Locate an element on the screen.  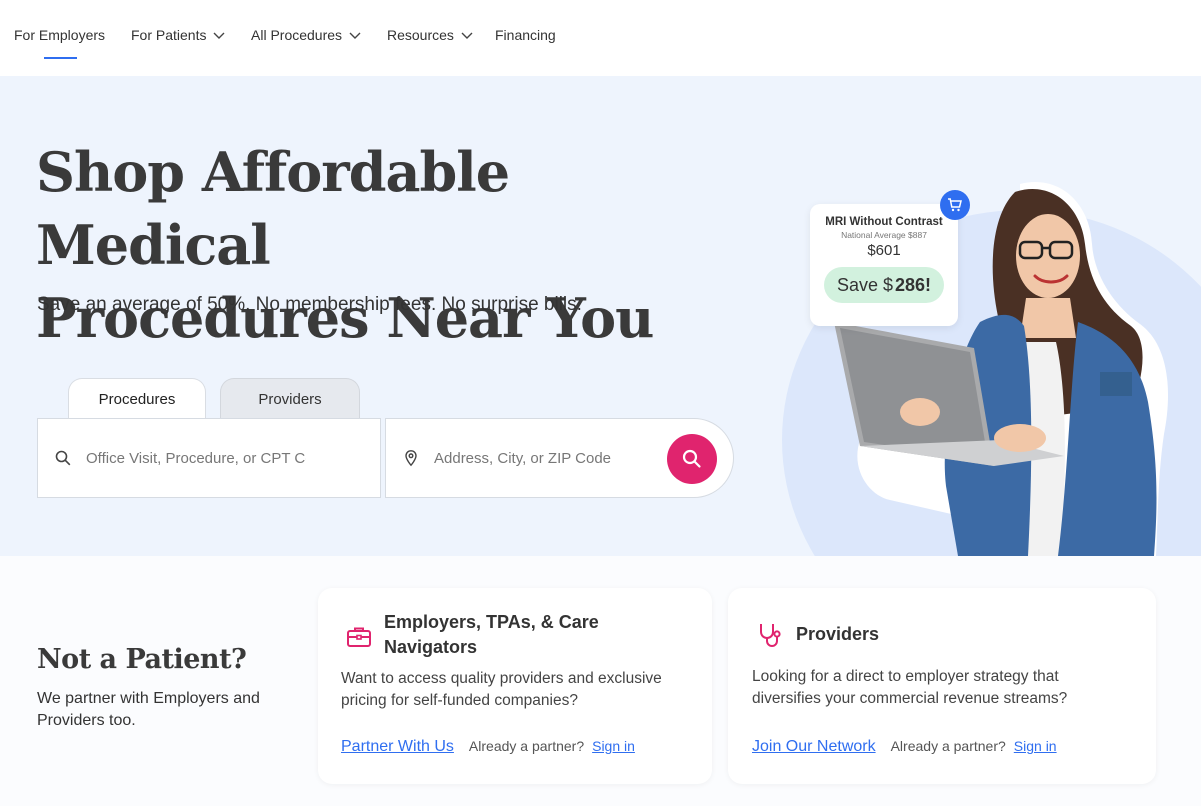
providers-card-header: Providers is located at coordinates (817, 635).